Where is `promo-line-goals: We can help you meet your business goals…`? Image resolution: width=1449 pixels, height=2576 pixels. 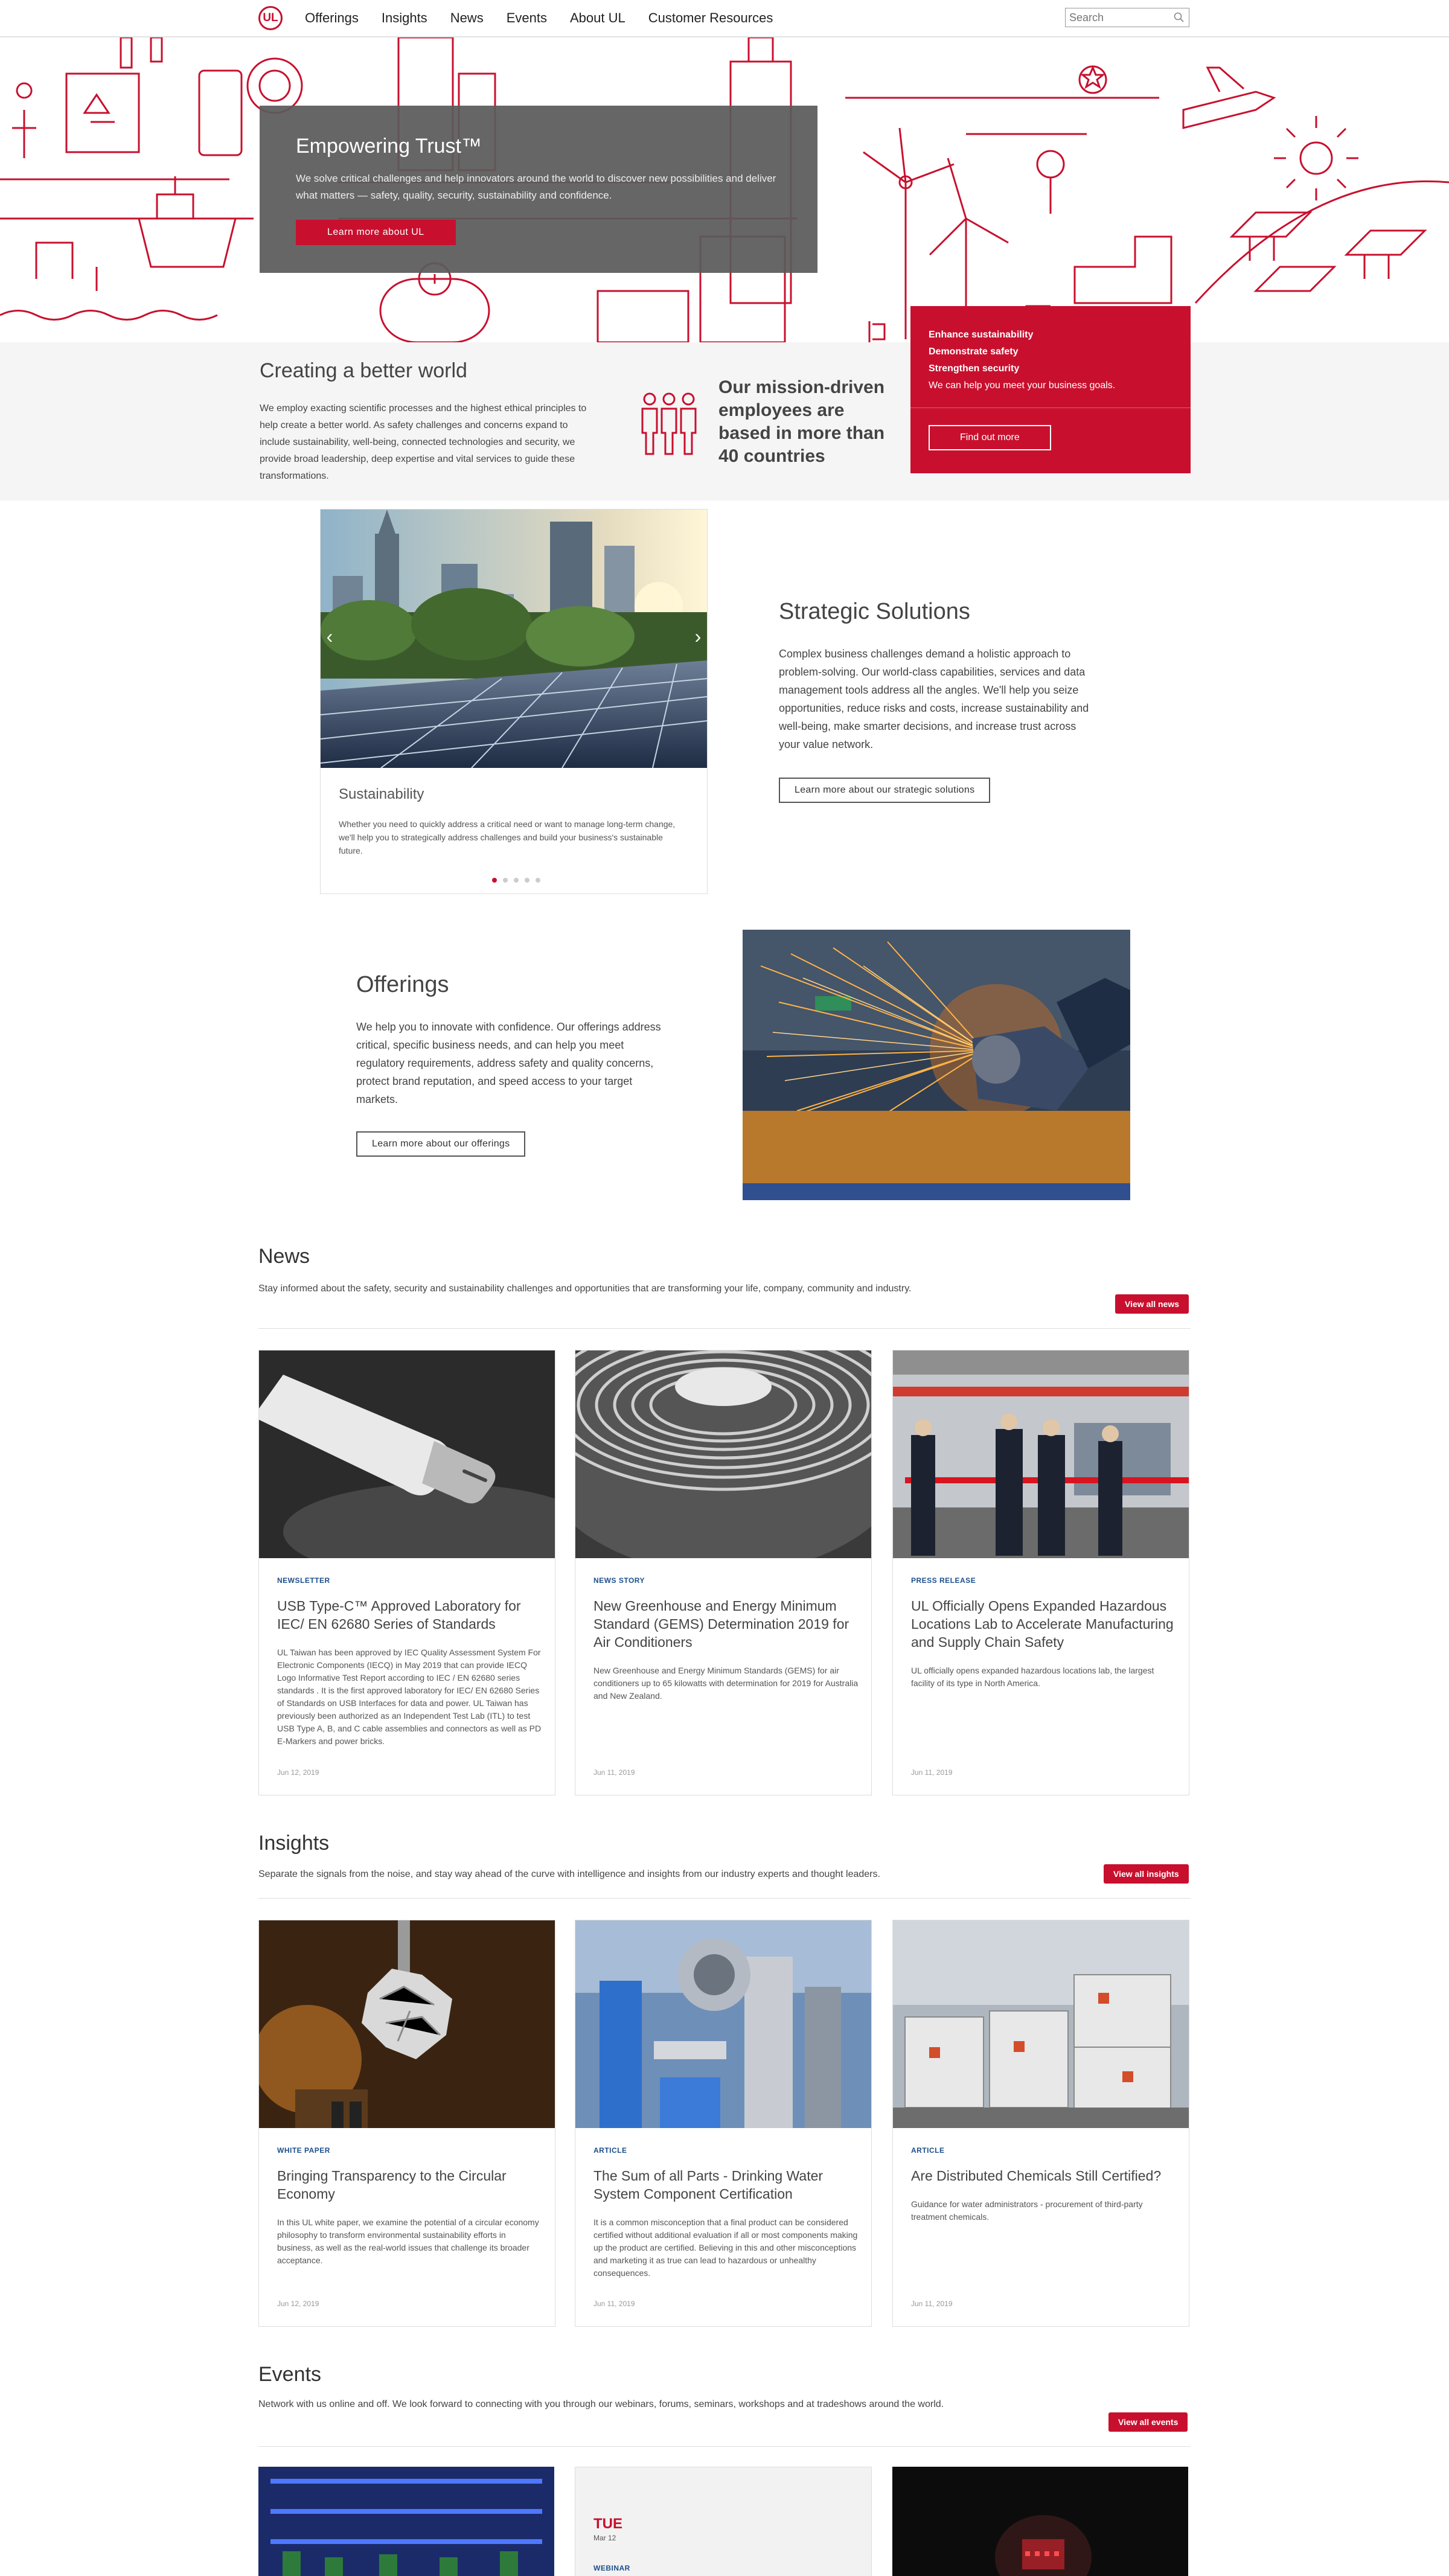 promo-line-goals: We can help you meet your business goals… is located at coordinates (1023, 386).